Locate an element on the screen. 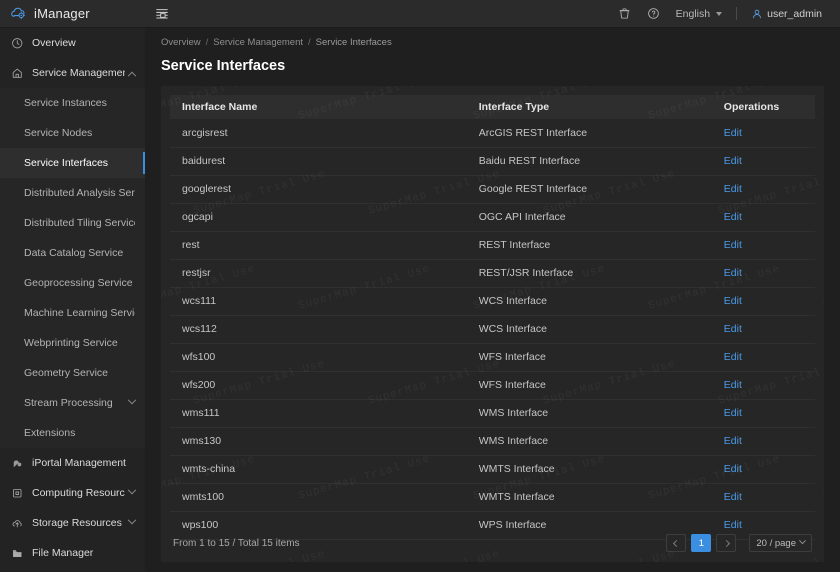 Image resolution: width=840 pixels, height=572 pixels. table-row: wfs100 WFS Interface Edit is located at coordinates (492, 357).